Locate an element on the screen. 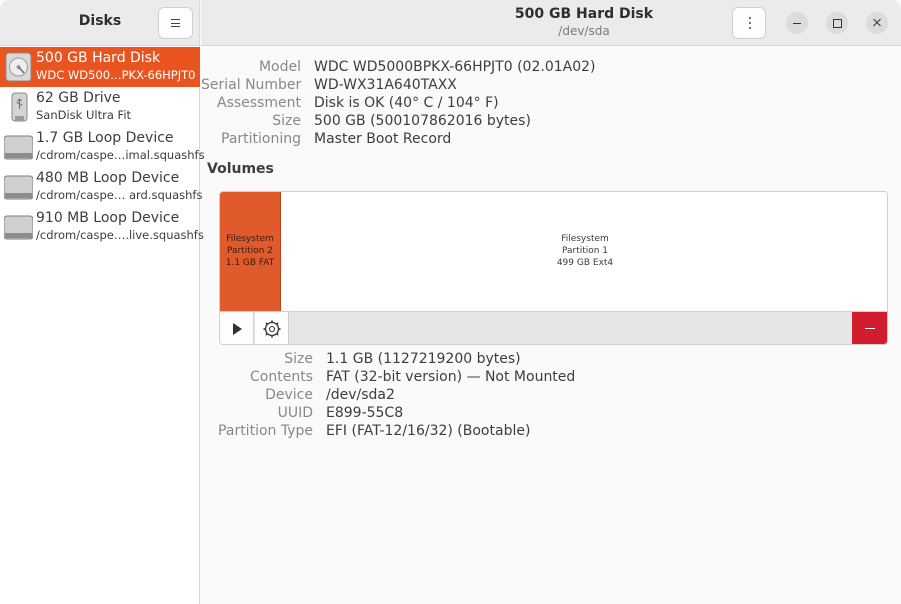  info-label: Serial Number is located at coordinates (251, 85).